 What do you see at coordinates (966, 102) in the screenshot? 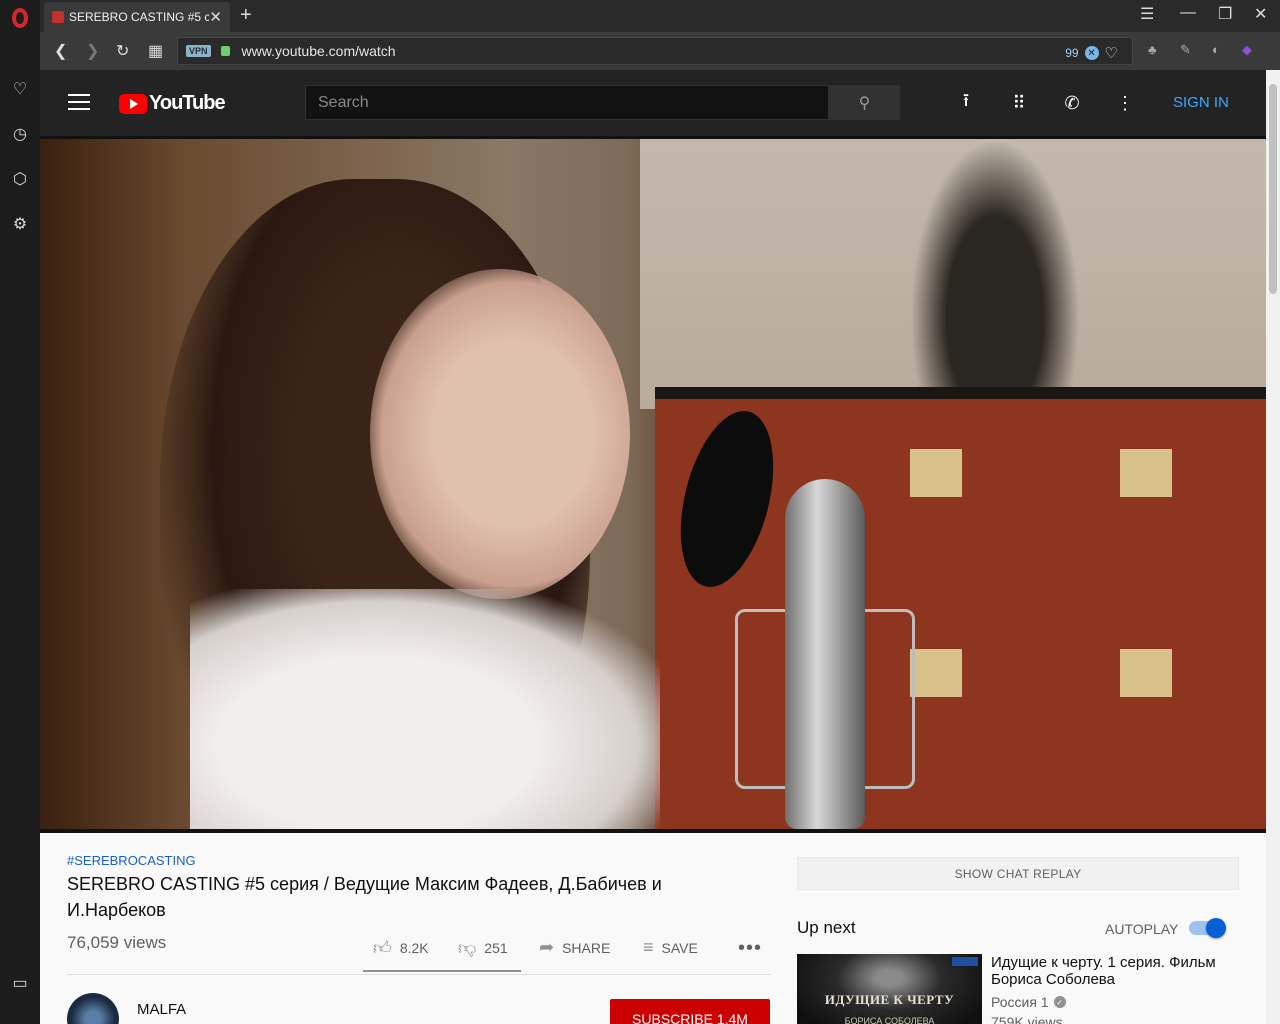
I see `upload-icon: ⭱` at bounding box center [966, 102].